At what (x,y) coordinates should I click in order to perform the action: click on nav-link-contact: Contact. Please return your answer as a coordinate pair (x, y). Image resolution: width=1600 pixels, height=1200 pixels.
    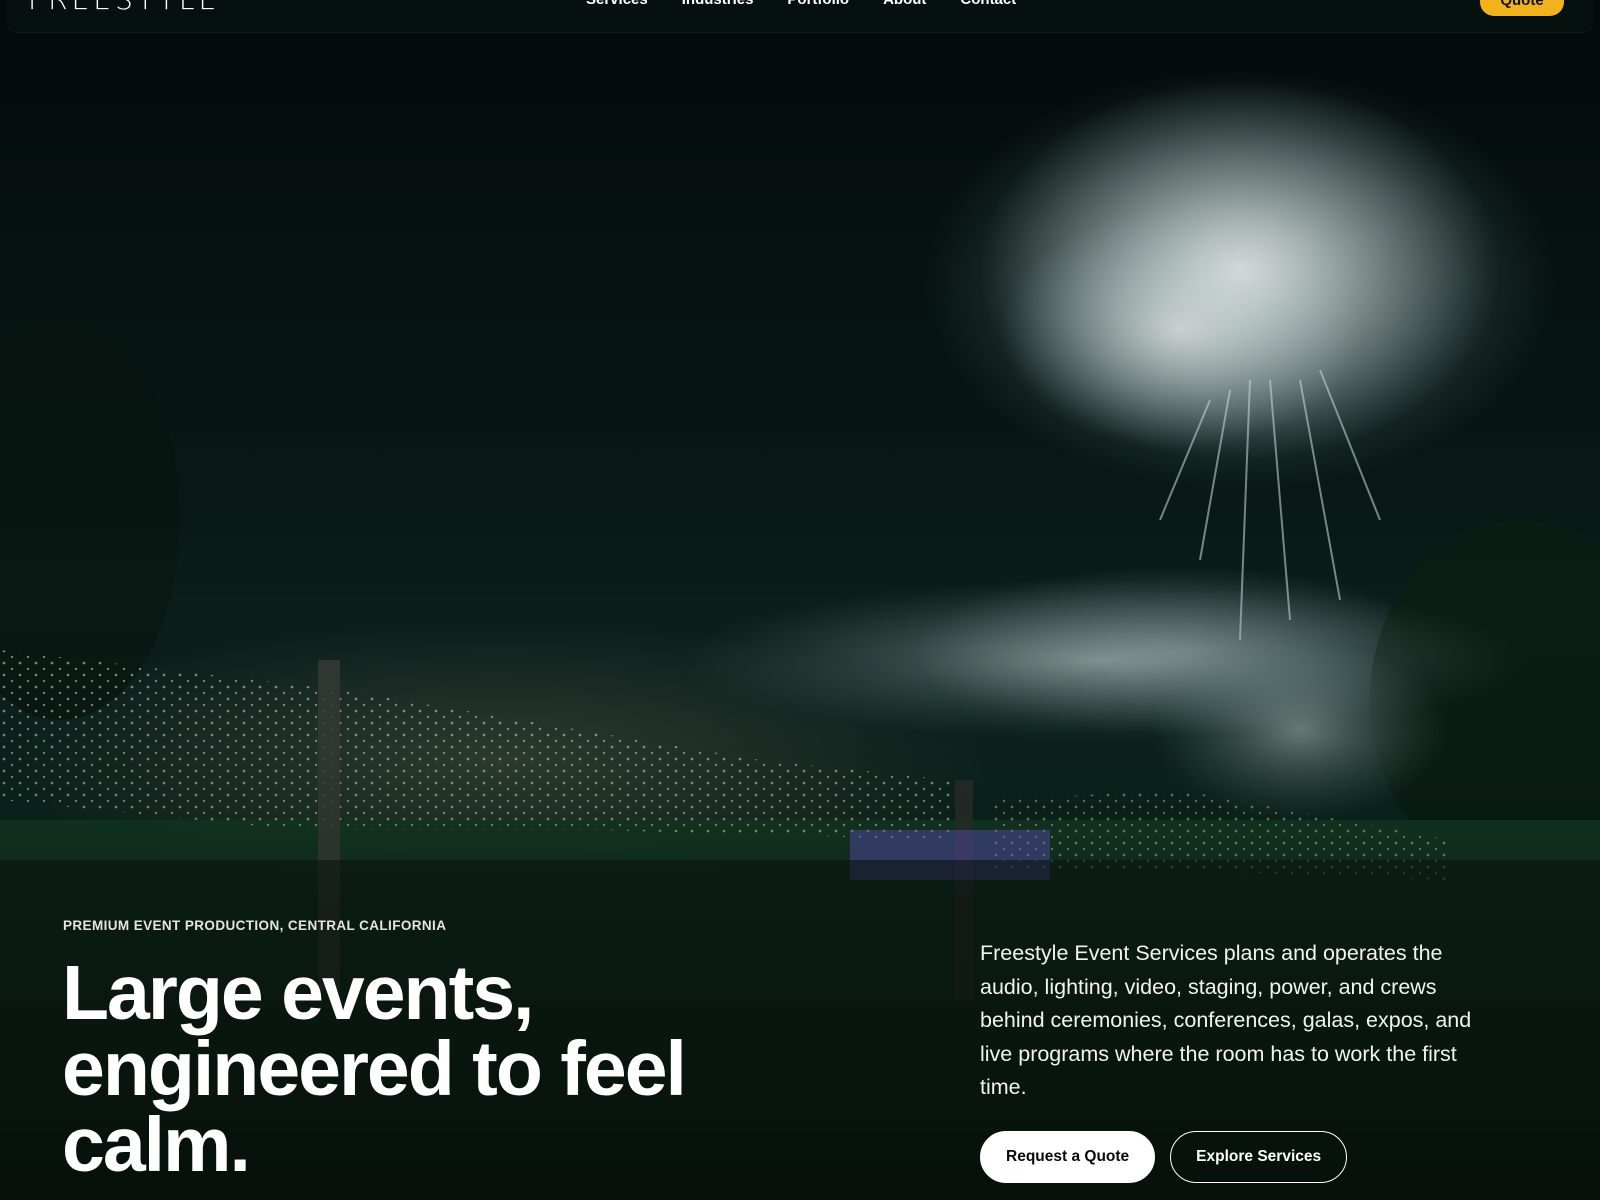
    Looking at the image, I should click on (988, 4).